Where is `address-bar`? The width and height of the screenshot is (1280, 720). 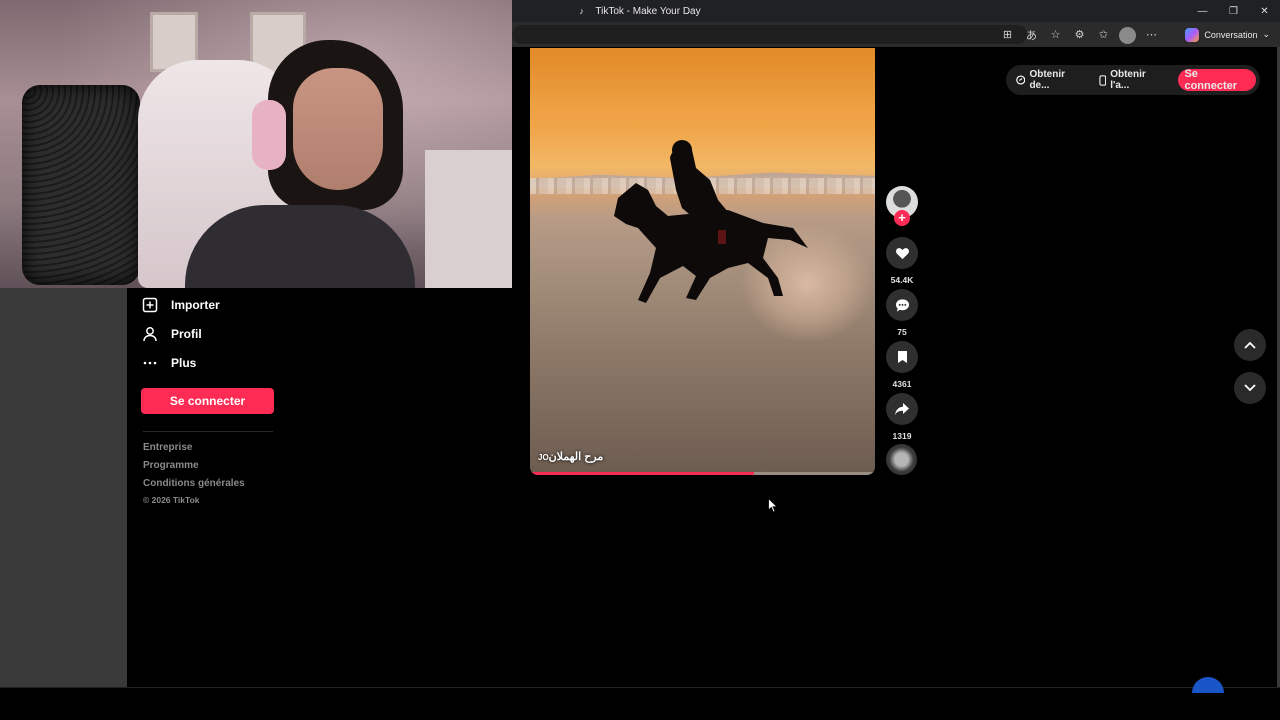
address-bar is located at coordinates (769, 34).